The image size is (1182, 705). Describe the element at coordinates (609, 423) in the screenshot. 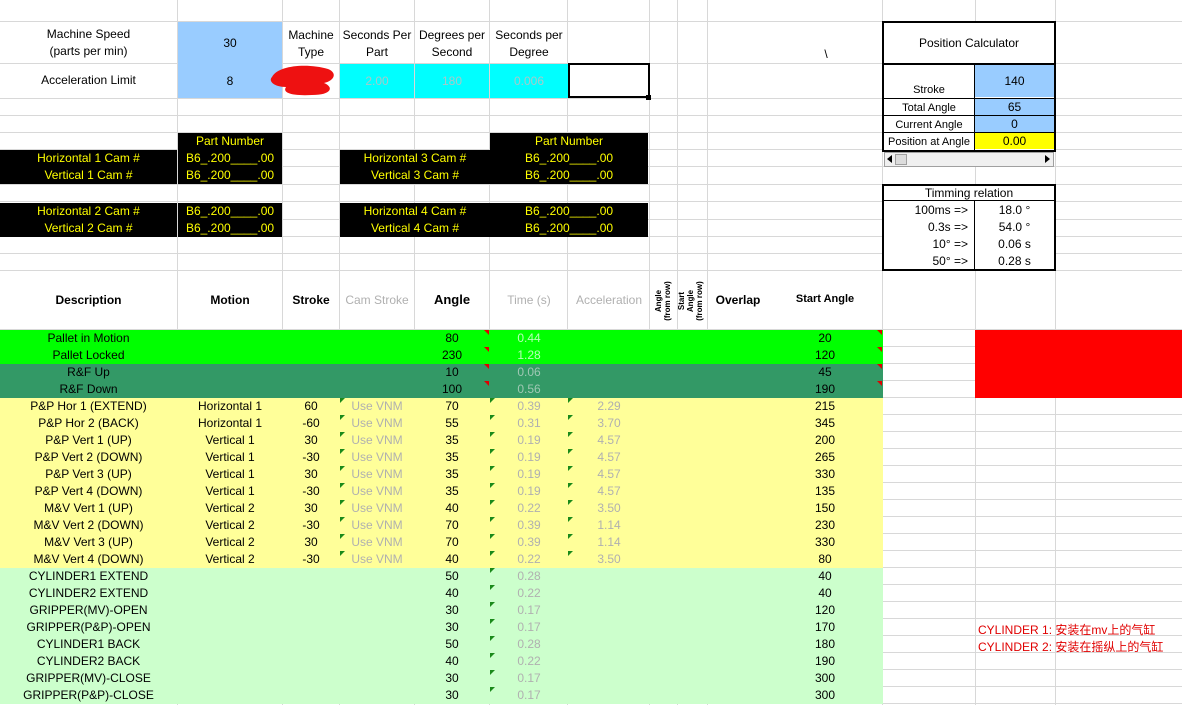

I see `row-acceleration: 3.70` at that location.